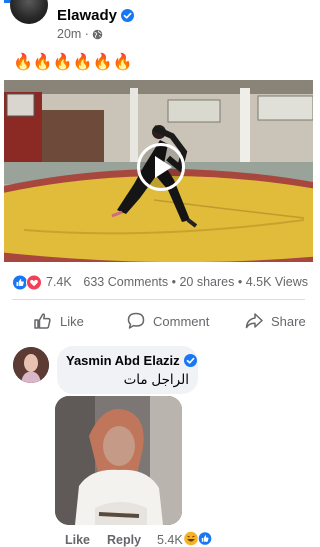  Describe the element at coordinates (127, 370) in the screenshot. I see `comment-bubble: Yasmin Abd Elaziz الراجل مات` at that location.